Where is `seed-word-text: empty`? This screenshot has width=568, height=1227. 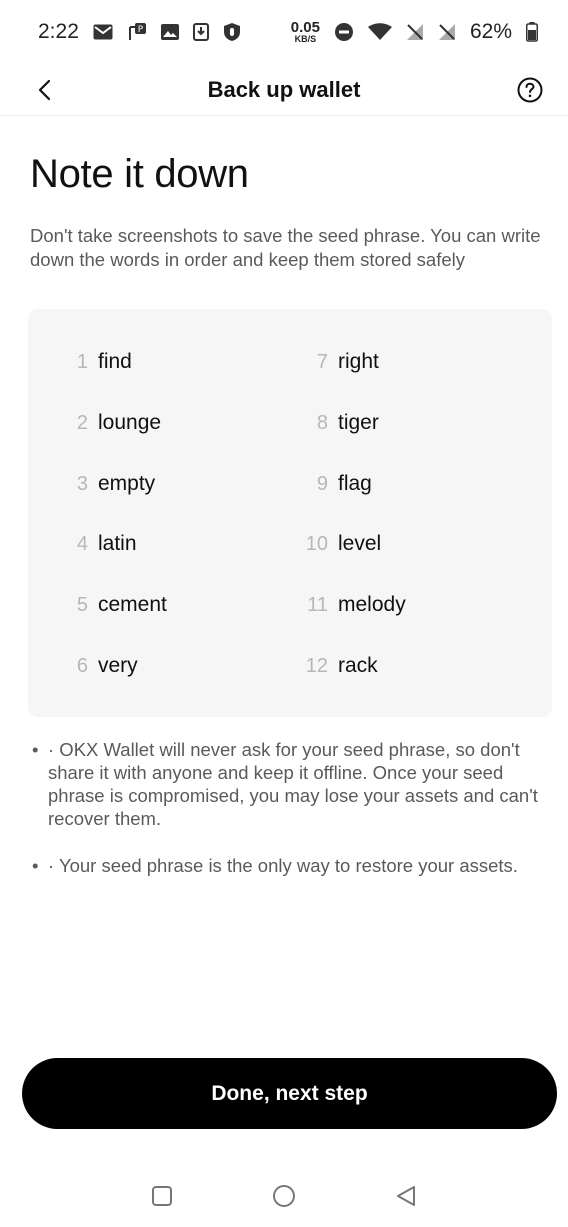
seed-word-text: empty is located at coordinates (127, 483).